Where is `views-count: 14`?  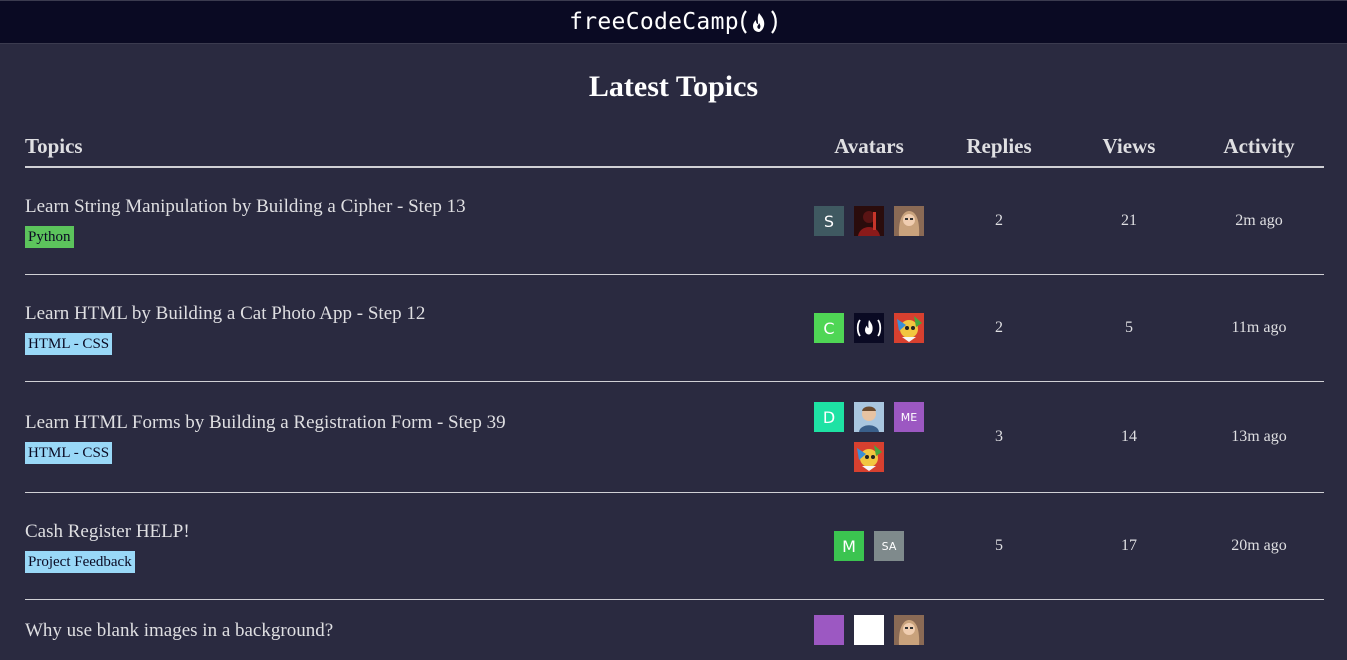
views-count: 14 is located at coordinates (1129, 436).